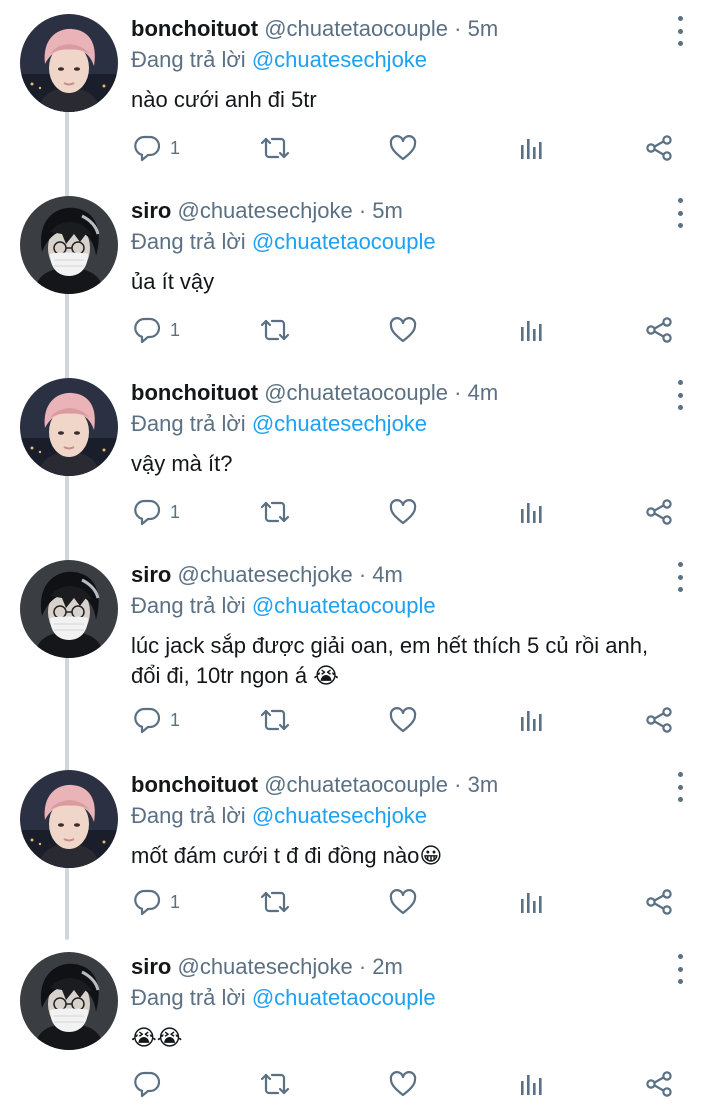 The image size is (720, 1111). Describe the element at coordinates (173, 281) in the screenshot. I see `tweet-text: ủa ít vậy` at that location.